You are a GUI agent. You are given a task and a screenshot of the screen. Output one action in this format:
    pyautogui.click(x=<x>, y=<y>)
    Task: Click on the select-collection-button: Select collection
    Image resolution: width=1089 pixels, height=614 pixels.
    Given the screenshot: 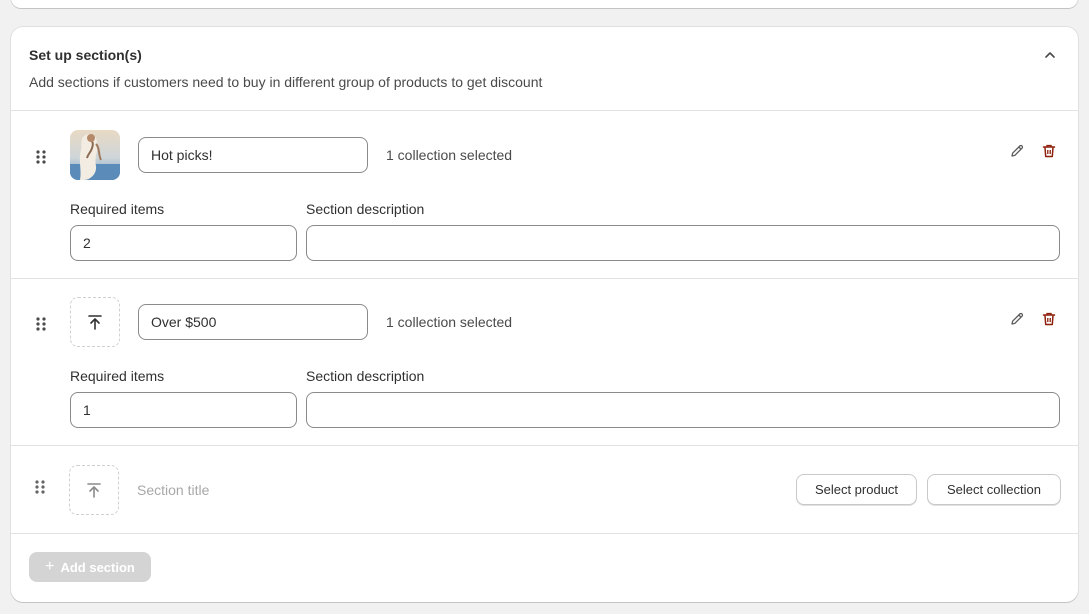 What is the action you would take?
    pyautogui.click(x=994, y=489)
    